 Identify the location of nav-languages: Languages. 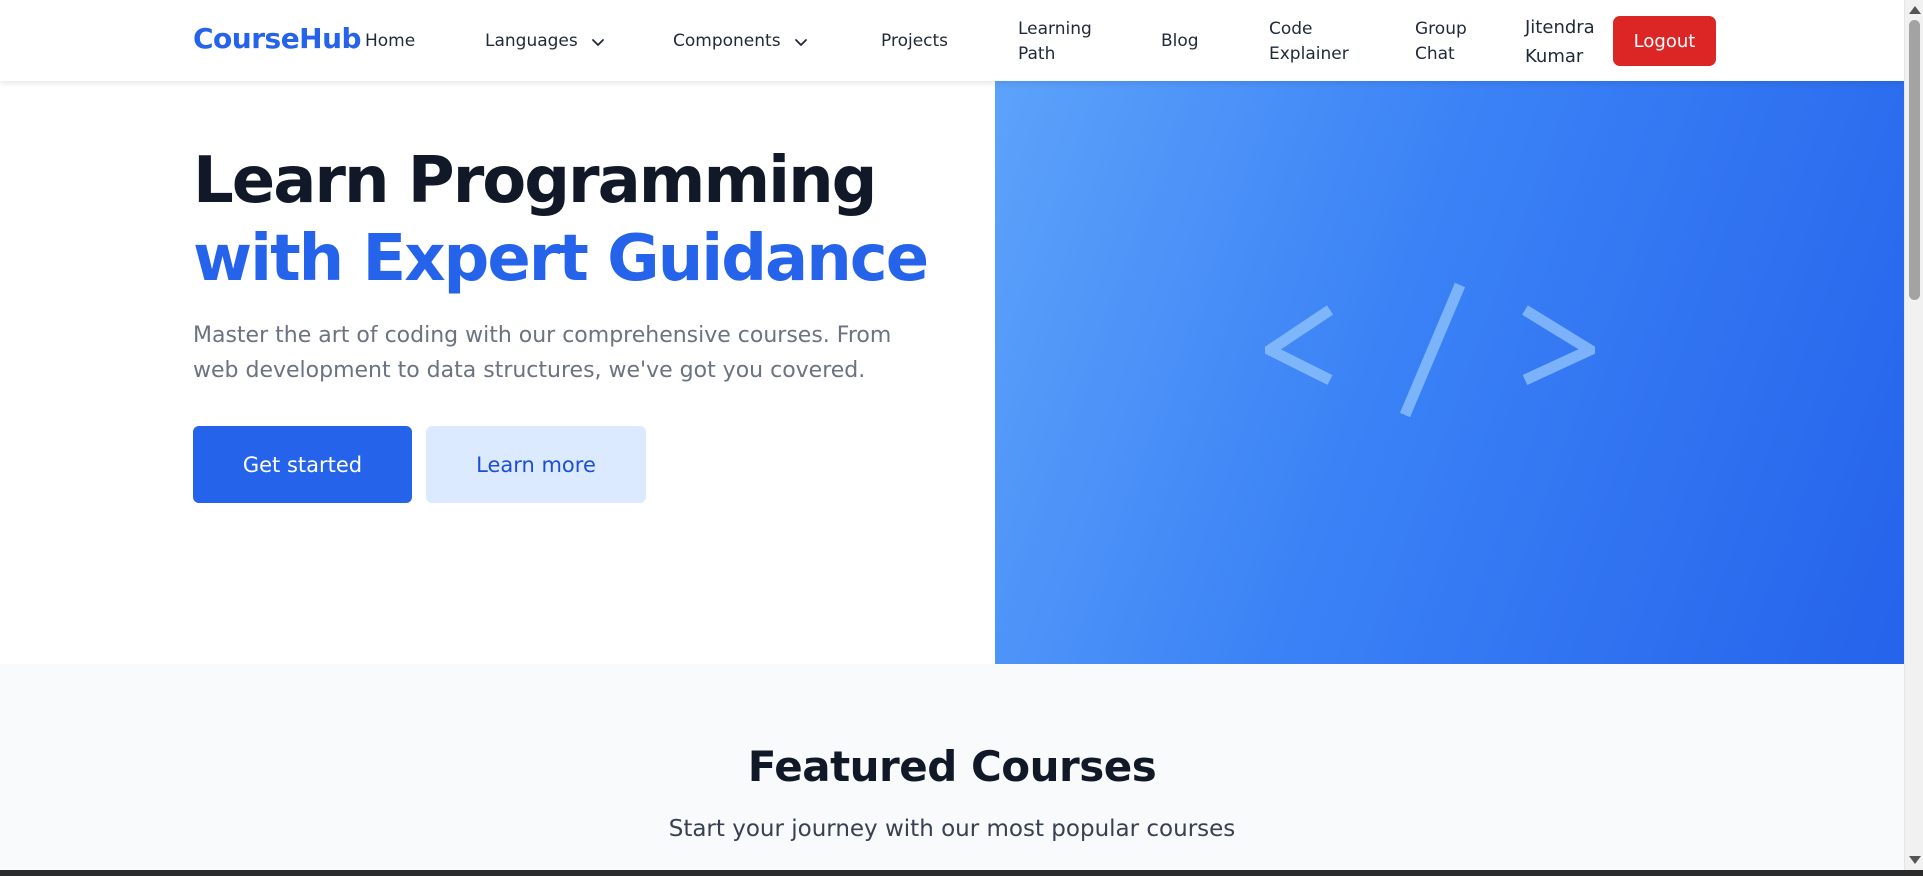
(545, 41).